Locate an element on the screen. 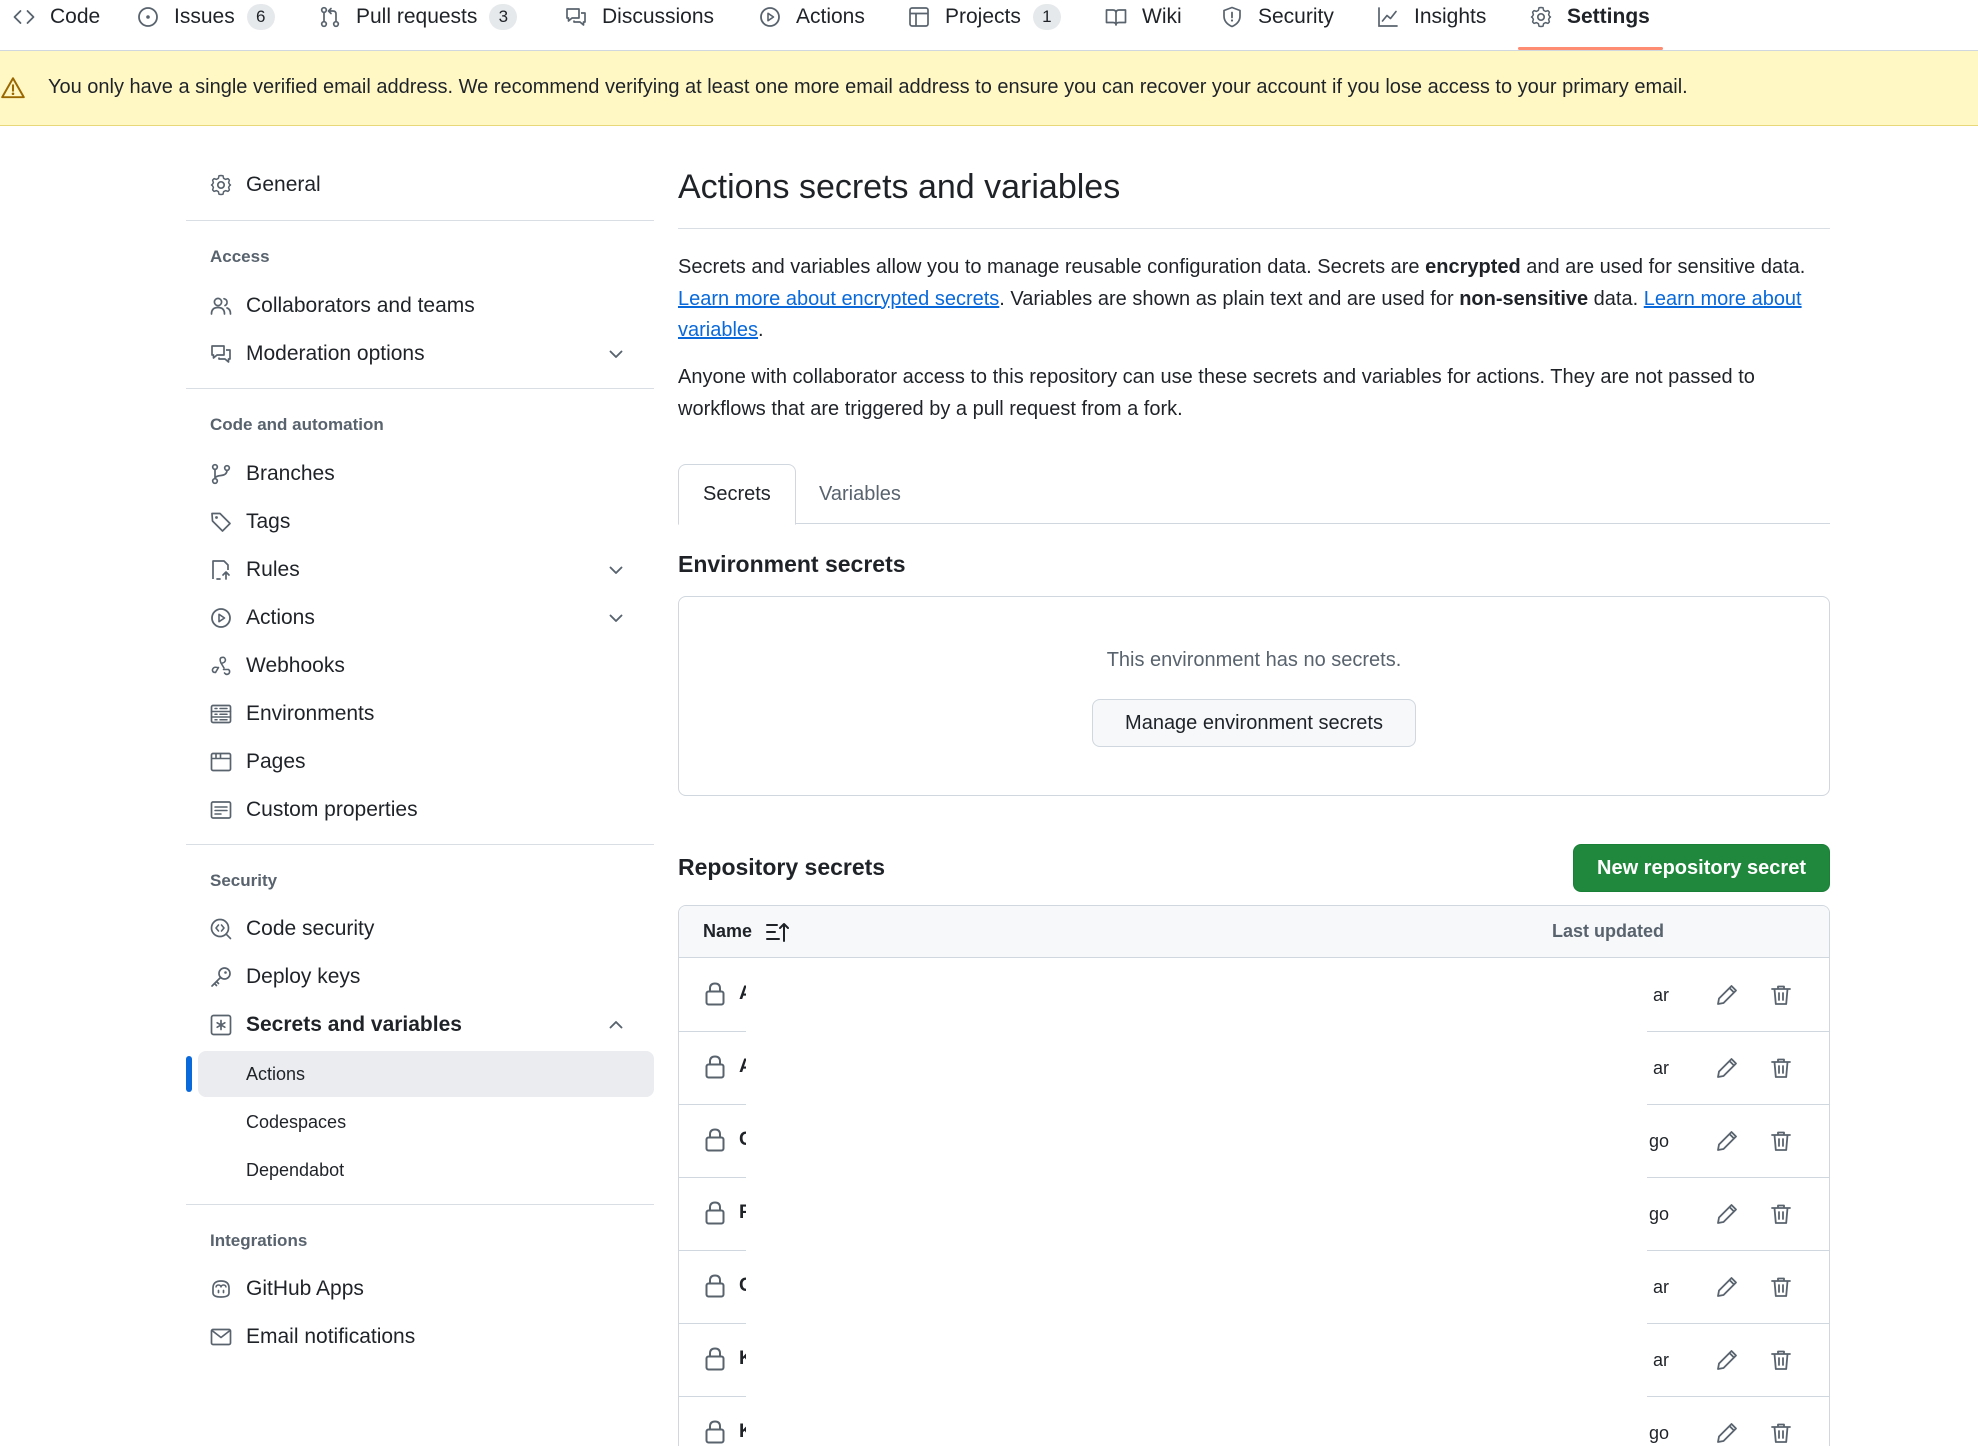 This screenshot has height=1446, width=1978. sidebar-item-label: Moderation options is located at coordinates (335, 353).